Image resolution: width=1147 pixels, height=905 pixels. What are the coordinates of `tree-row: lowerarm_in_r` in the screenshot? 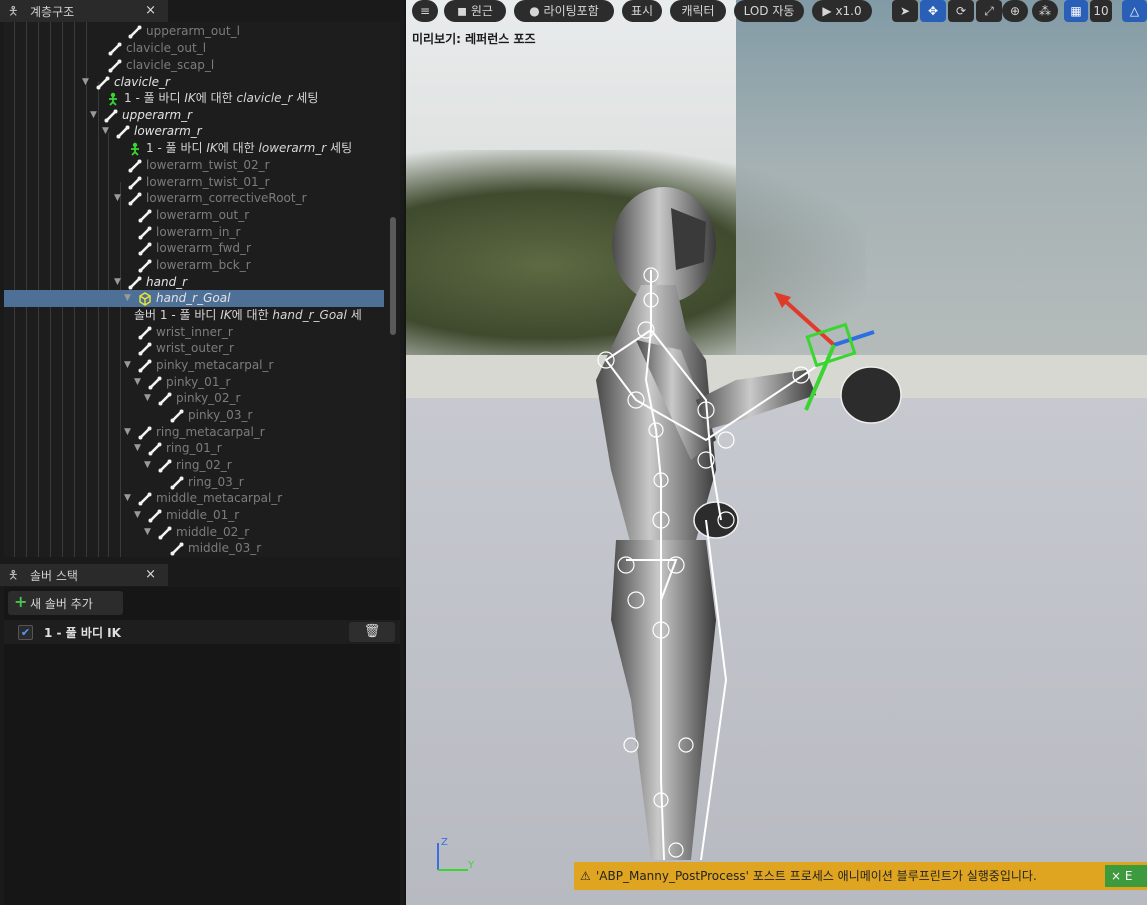 It's located at (194, 232).